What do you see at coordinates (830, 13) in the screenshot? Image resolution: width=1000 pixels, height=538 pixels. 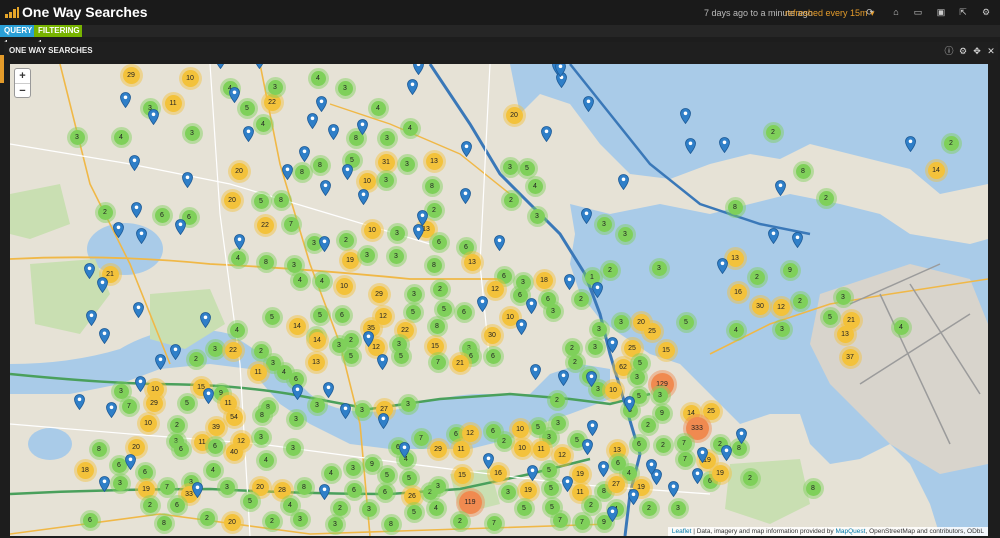 I see `refresh-interval: refreshed every 15m ▾` at bounding box center [830, 13].